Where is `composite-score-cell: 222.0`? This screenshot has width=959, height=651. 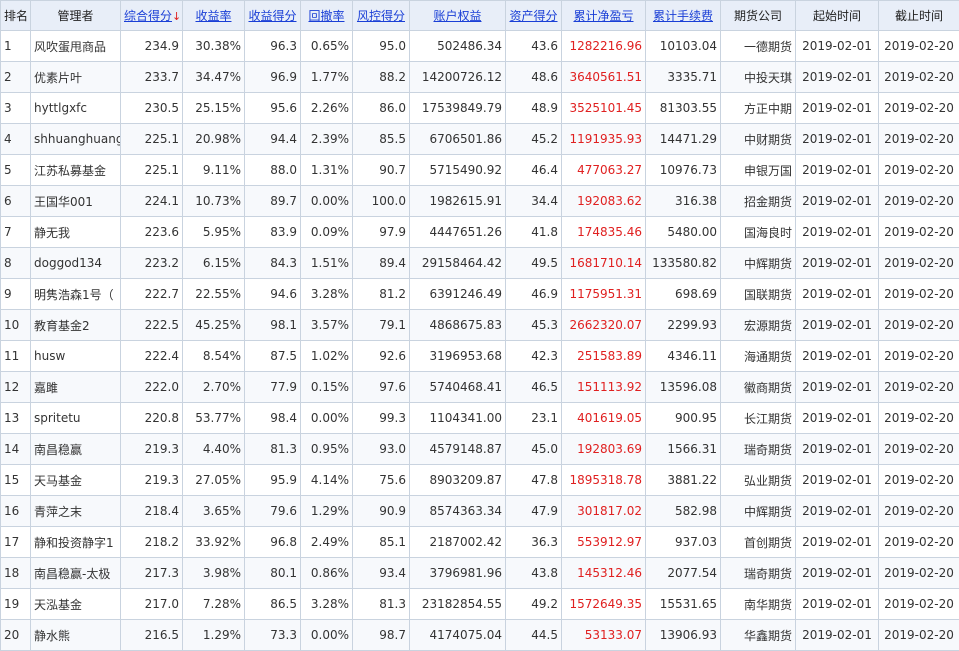 composite-score-cell: 222.0 is located at coordinates (152, 387).